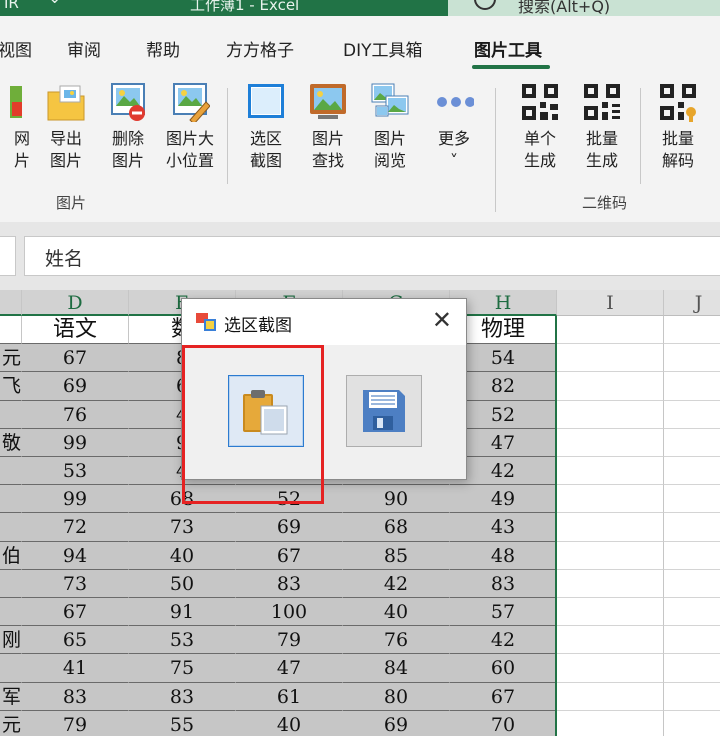 Image resolution: width=720 pixels, height=736 pixels. What do you see at coordinates (75, 527) in the screenshot?
I see `grid-cell: 72` at bounding box center [75, 527].